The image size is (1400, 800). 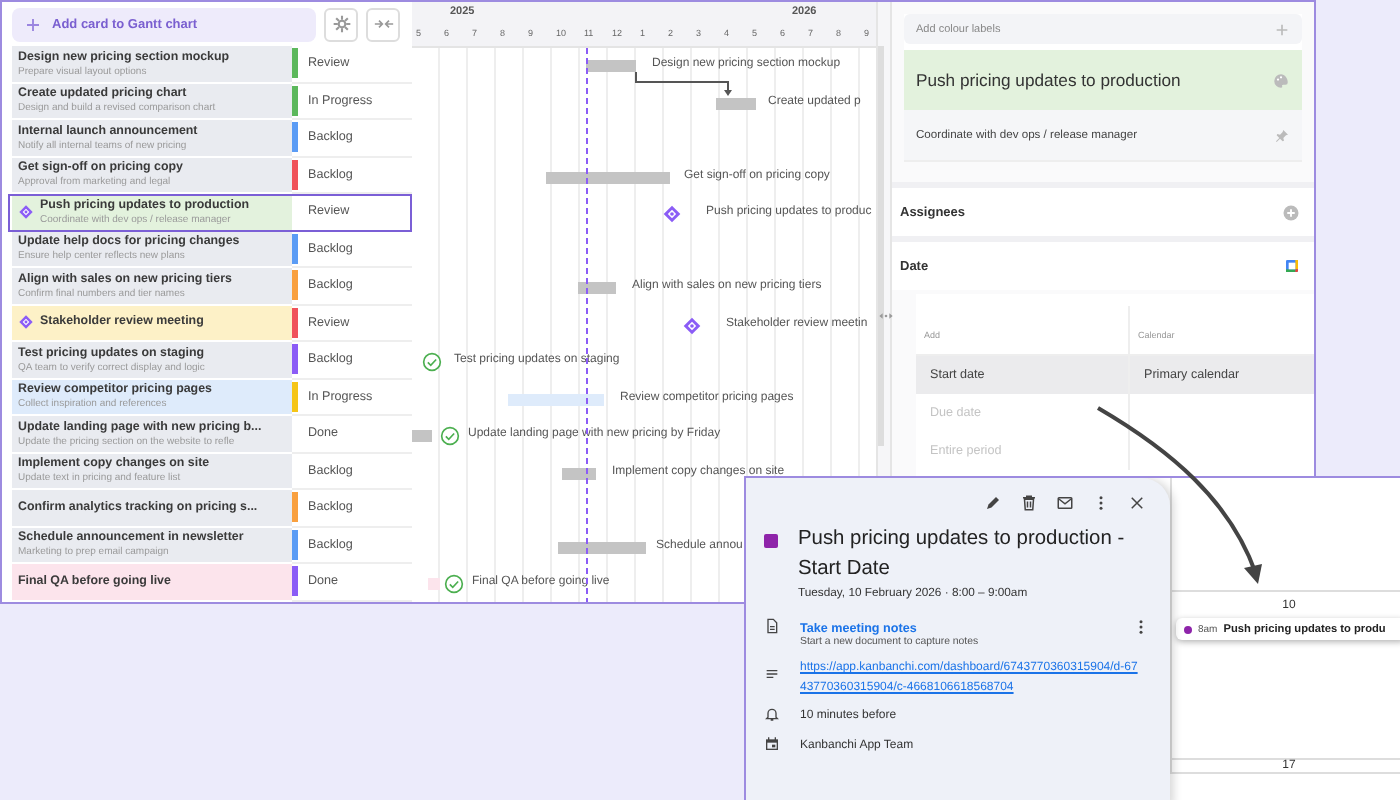 I want to click on document-icon, so click(x=772, y=626).